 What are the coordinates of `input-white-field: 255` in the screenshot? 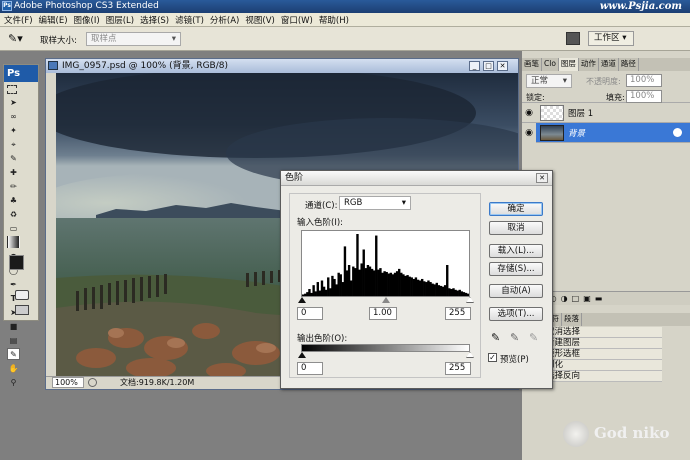 It's located at (458, 313).